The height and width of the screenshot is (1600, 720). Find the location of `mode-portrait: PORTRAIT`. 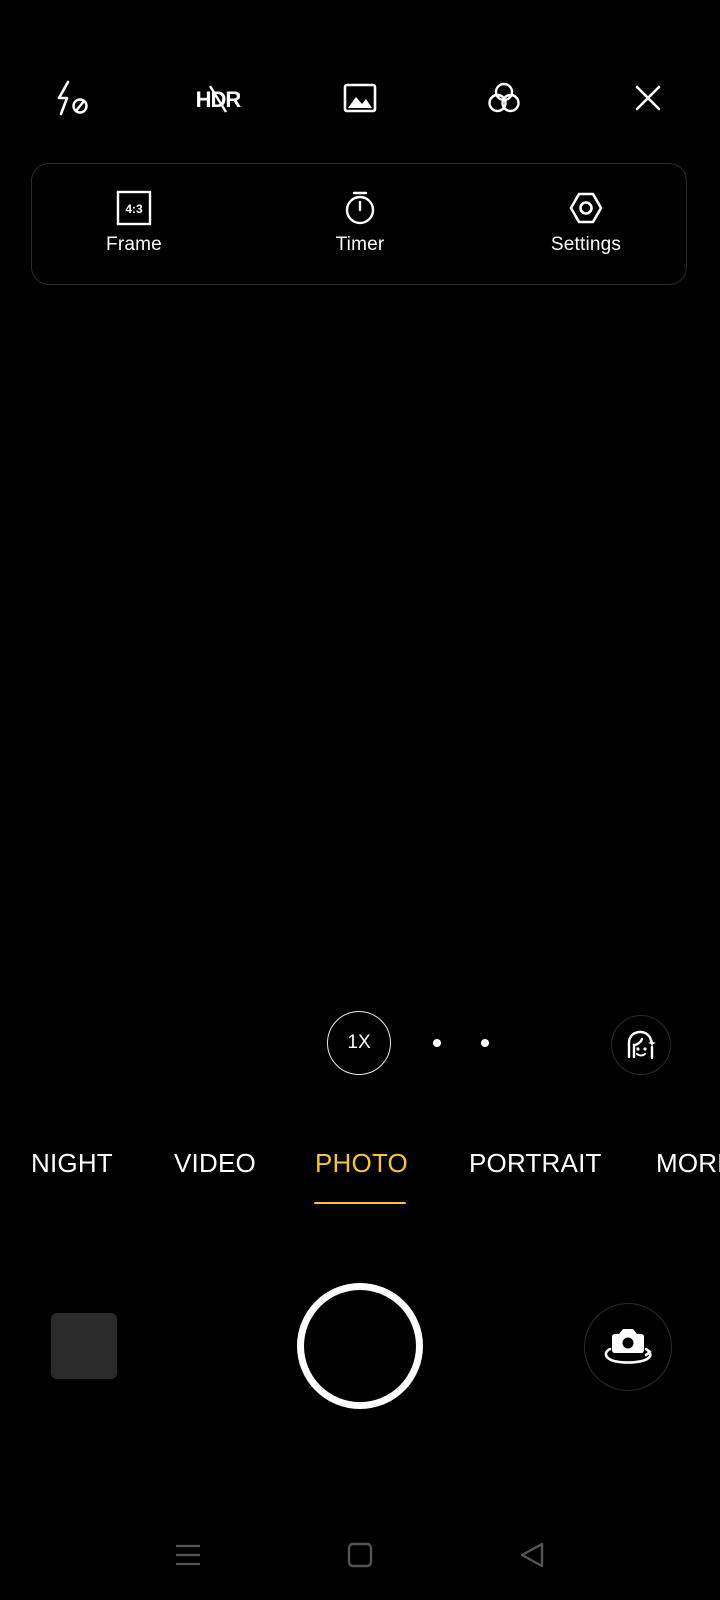

mode-portrait: PORTRAIT is located at coordinates (535, 1163).